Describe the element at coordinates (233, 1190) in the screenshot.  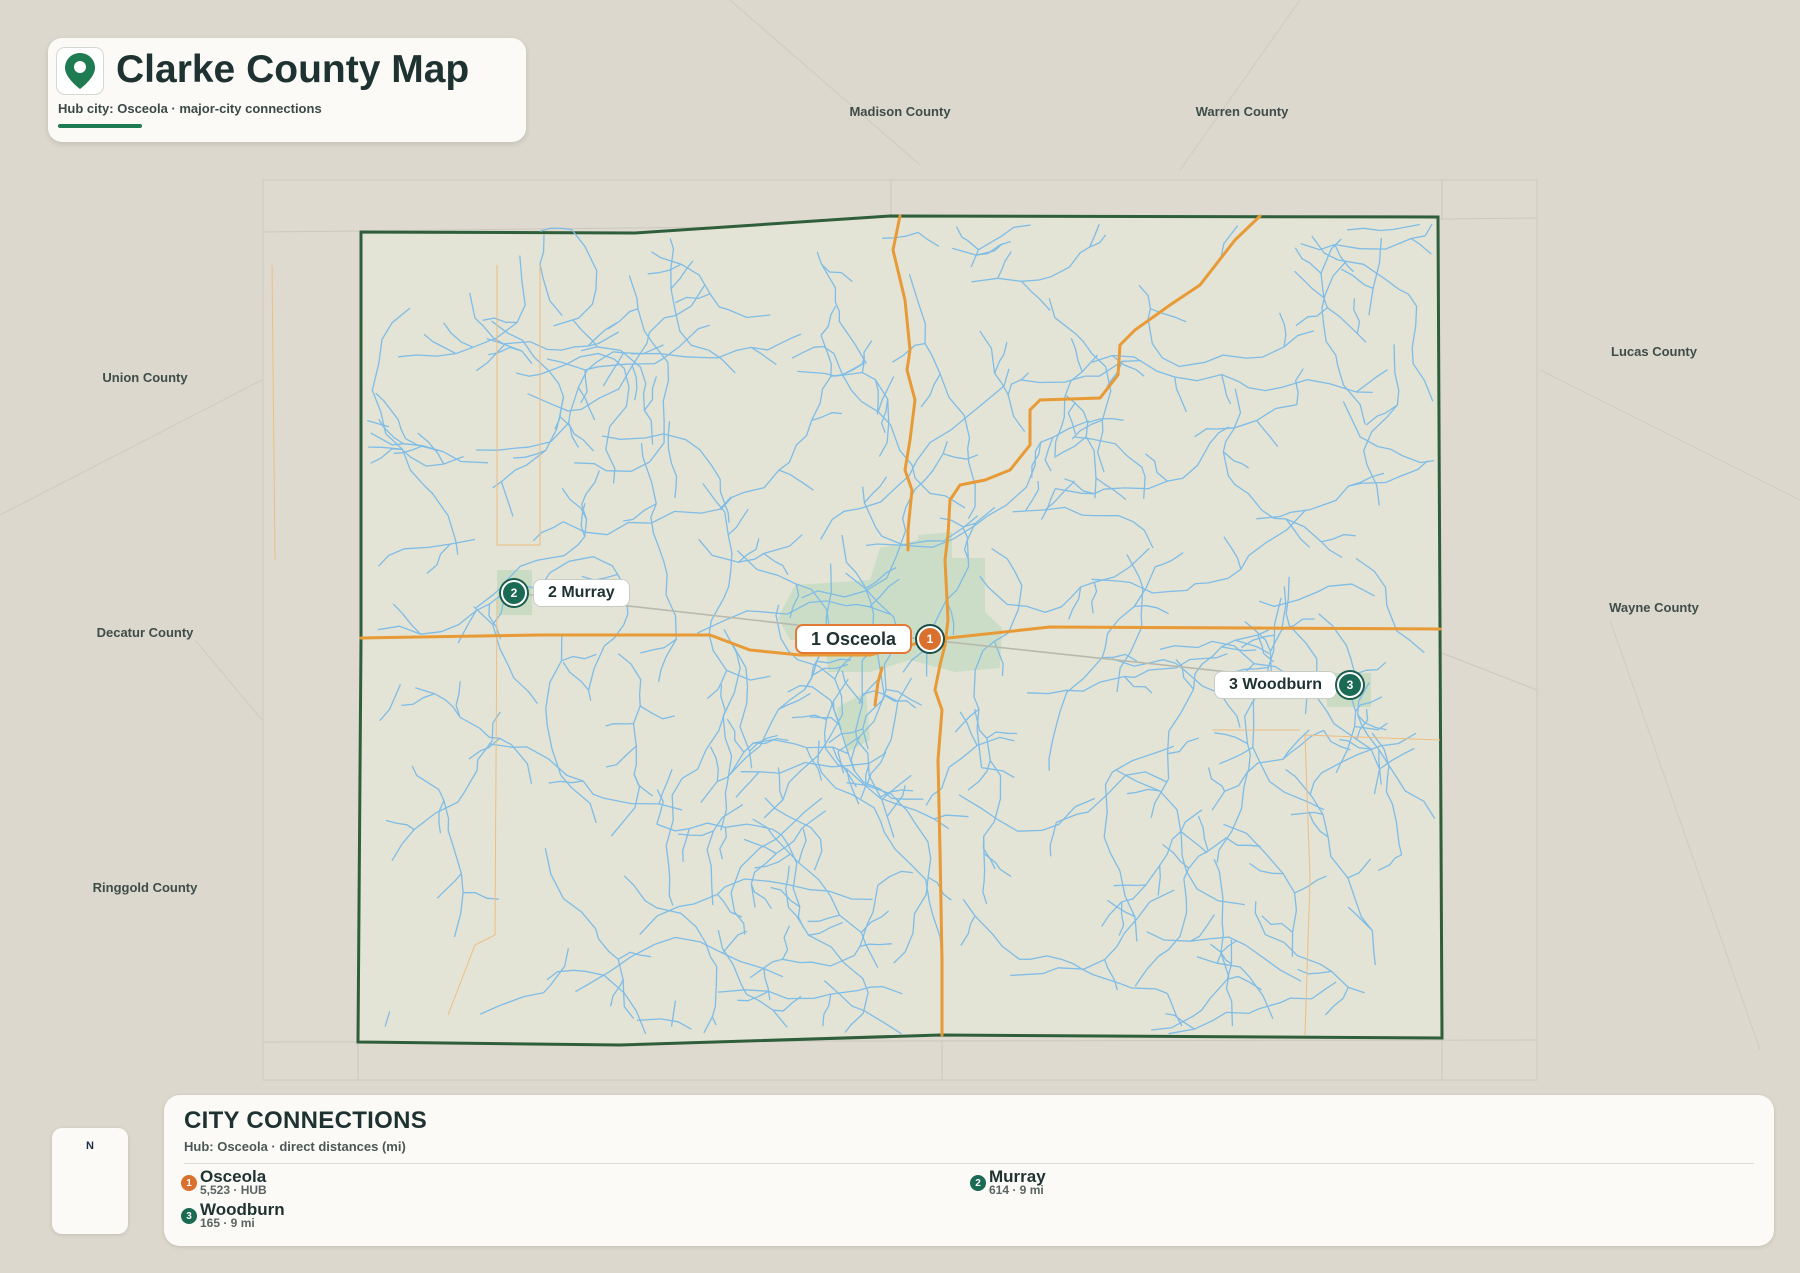
I see `legend-meta-osceola: 5,523 · HUB` at that location.